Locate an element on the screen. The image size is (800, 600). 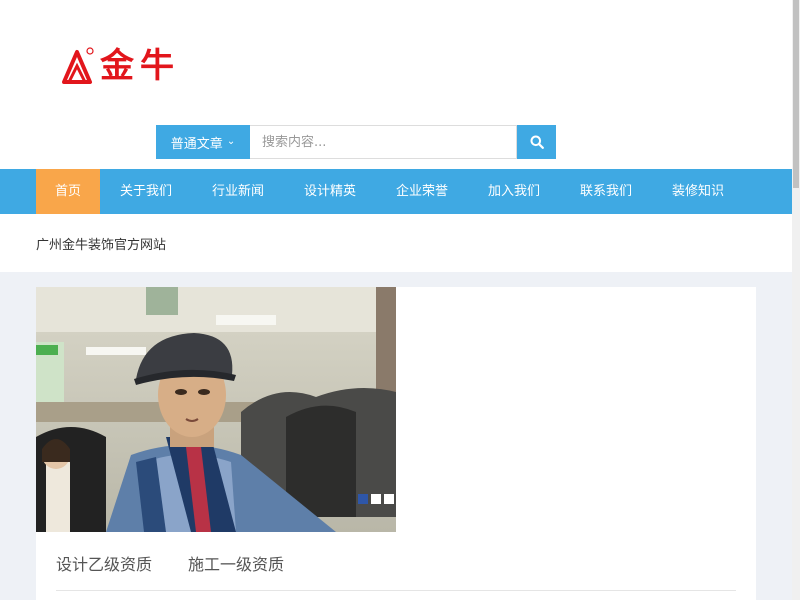
slider-dots is located at coordinates (376, 499).